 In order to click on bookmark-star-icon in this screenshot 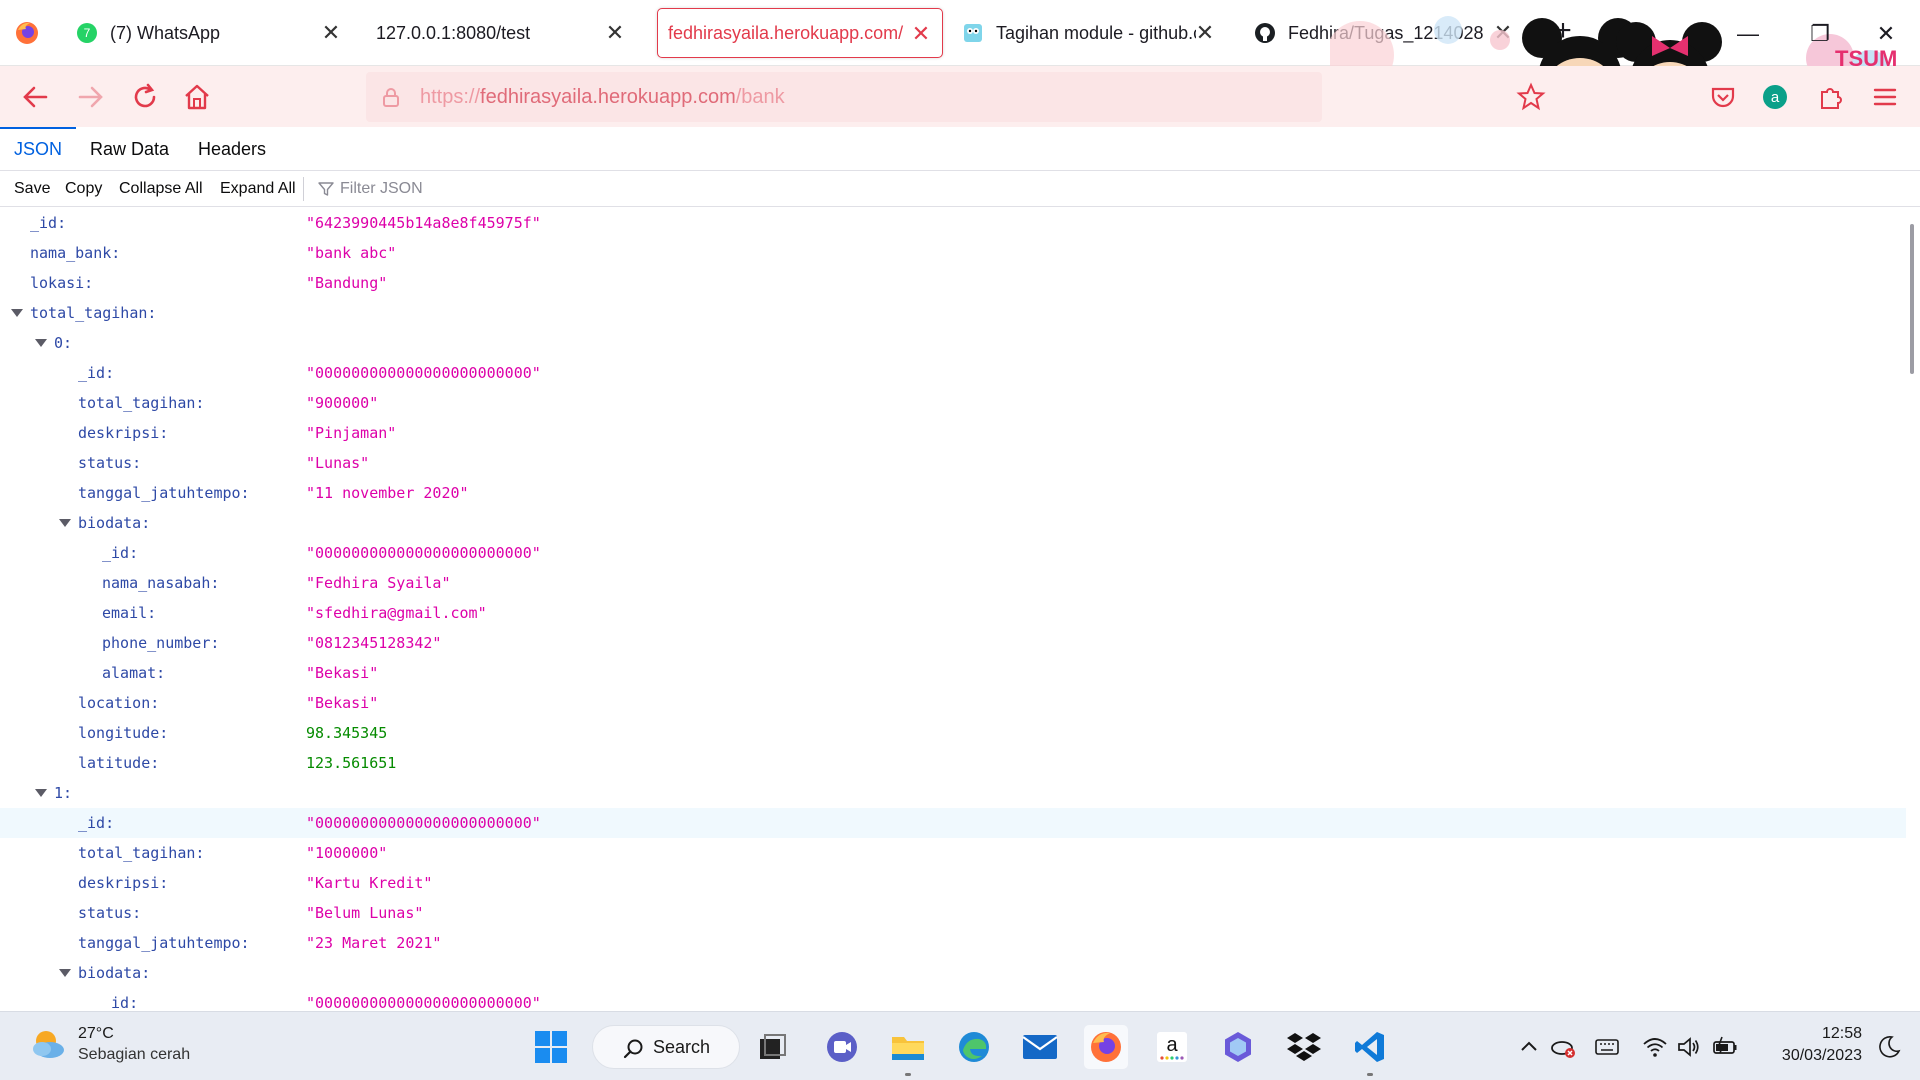, I will do `click(1531, 97)`.